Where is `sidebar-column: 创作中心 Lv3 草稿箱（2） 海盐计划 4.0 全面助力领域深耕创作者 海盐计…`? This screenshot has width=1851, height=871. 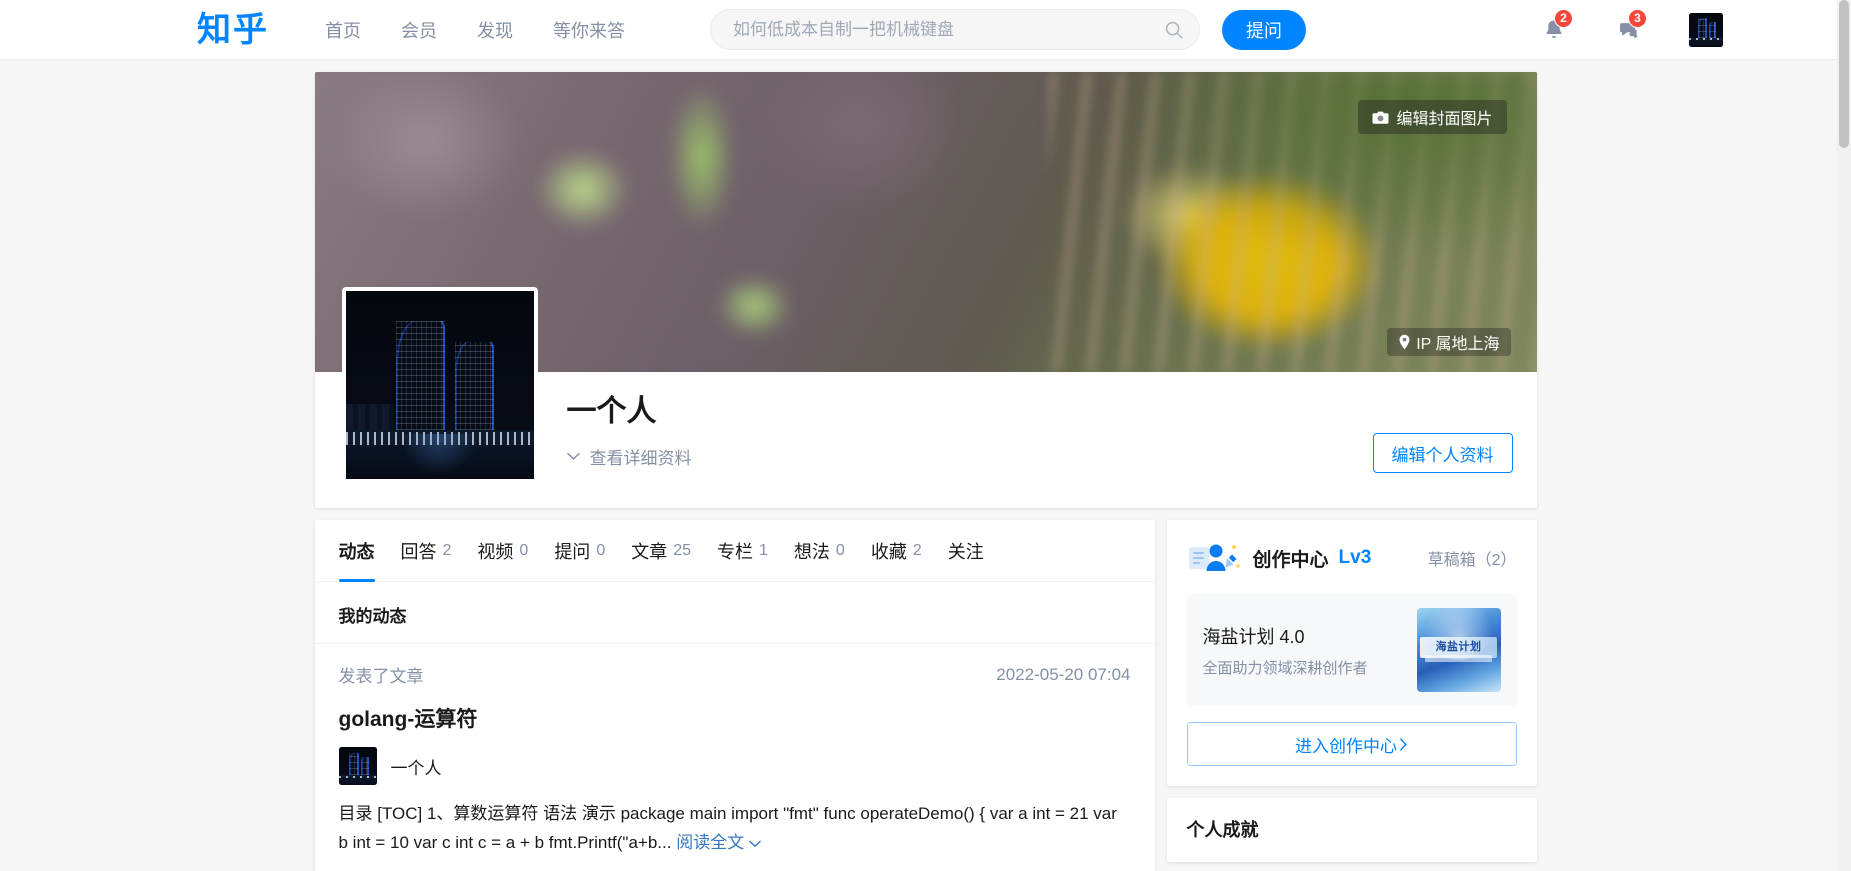
sidebar-column: 创作中心 Lv3 草稿箱（2） 海盐计划 4.0 全面助力领域深耕创作者 海盐计… is located at coordinates (1351, 695).